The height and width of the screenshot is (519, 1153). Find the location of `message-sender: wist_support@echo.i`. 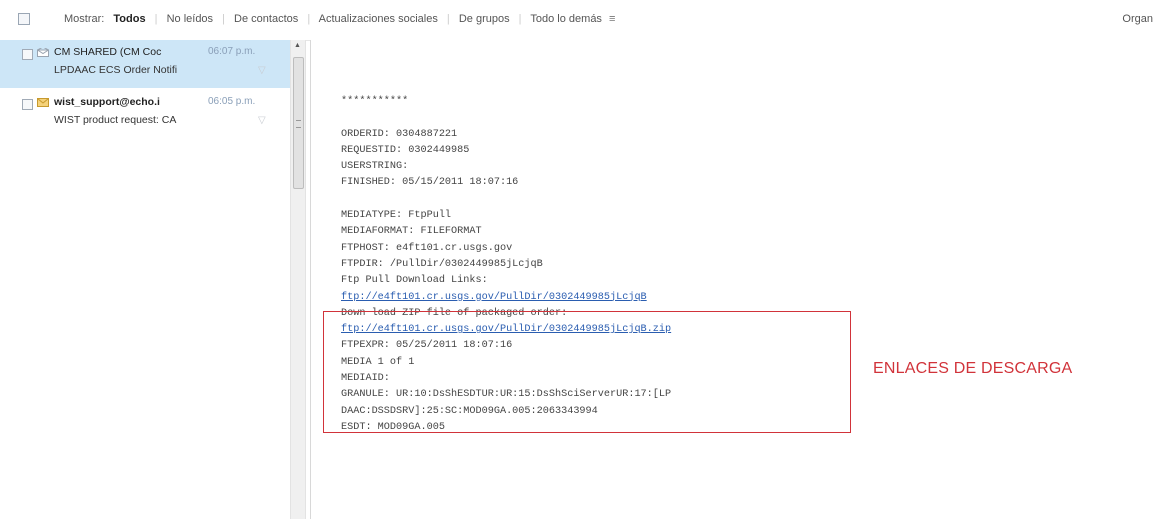

message-sender: wist_support@echo.i is located at coordinates (107, 102).